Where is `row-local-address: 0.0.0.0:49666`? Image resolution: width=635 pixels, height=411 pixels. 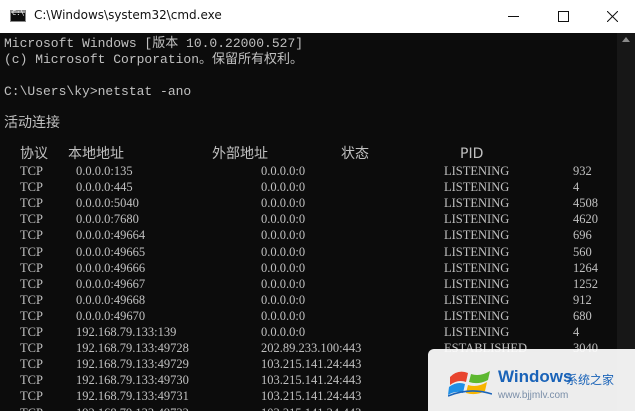 row-local-address: 0.0.0.0:49666 is located at coordinates (111, 267).